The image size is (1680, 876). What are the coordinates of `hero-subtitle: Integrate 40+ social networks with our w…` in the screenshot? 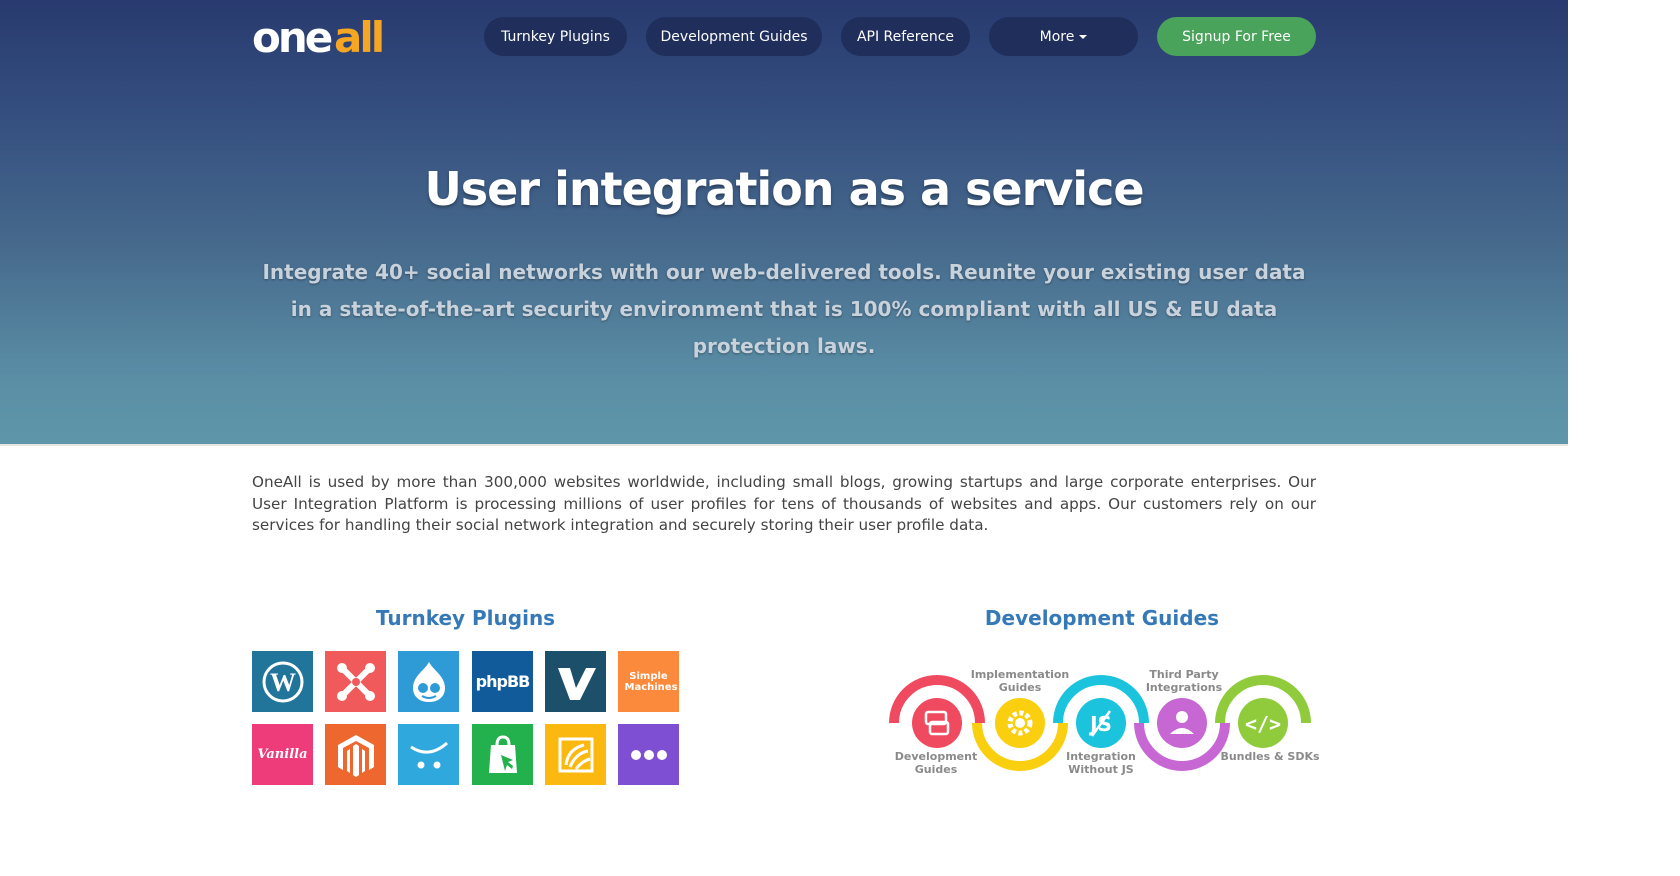 It's located at (784, 309).